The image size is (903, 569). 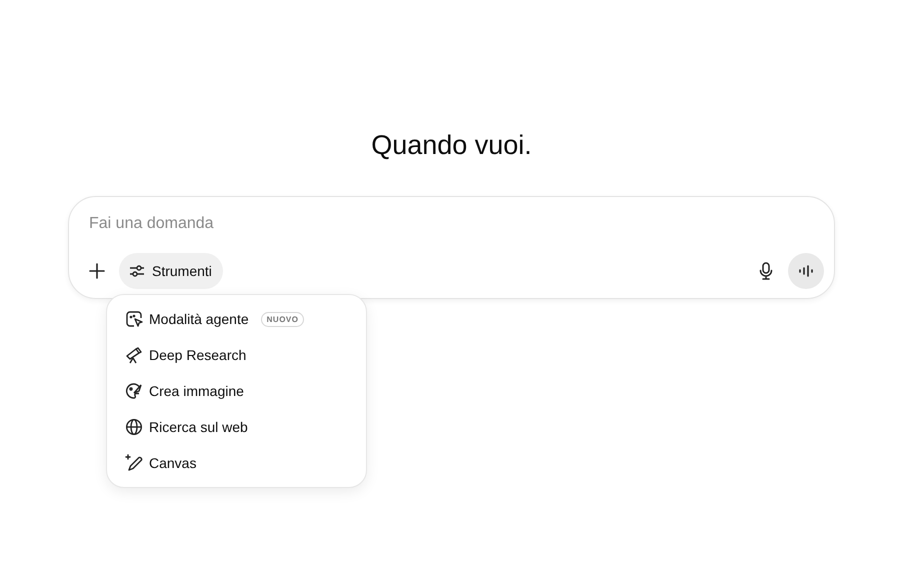 I want to click on page-heading: Quando vuoi., so click(x=451, y=145).